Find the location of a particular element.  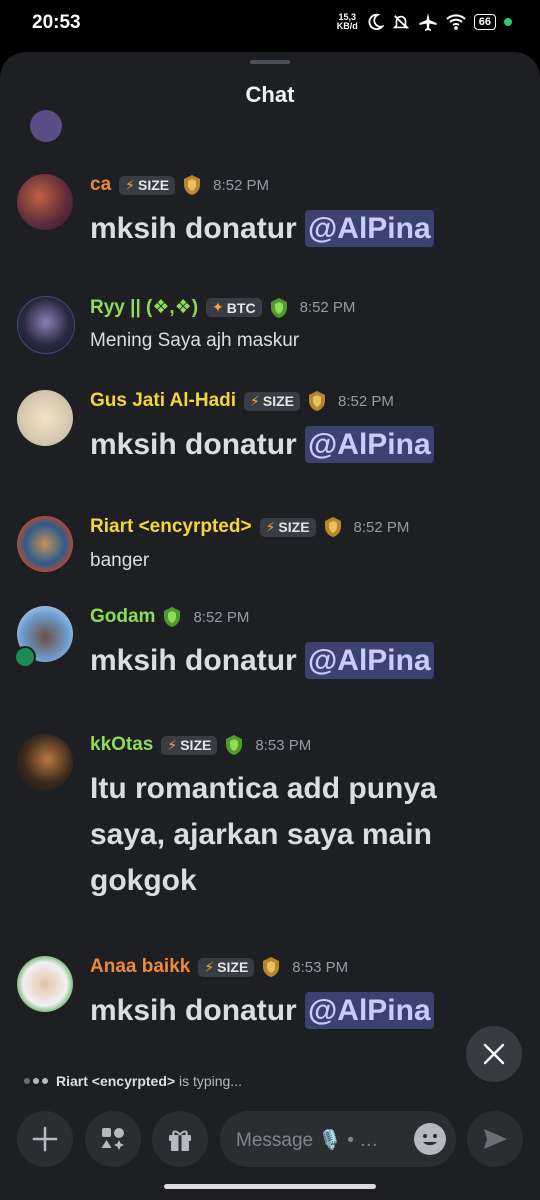

clan-tag: ✦ BTC is located at coordinates (234, 307).